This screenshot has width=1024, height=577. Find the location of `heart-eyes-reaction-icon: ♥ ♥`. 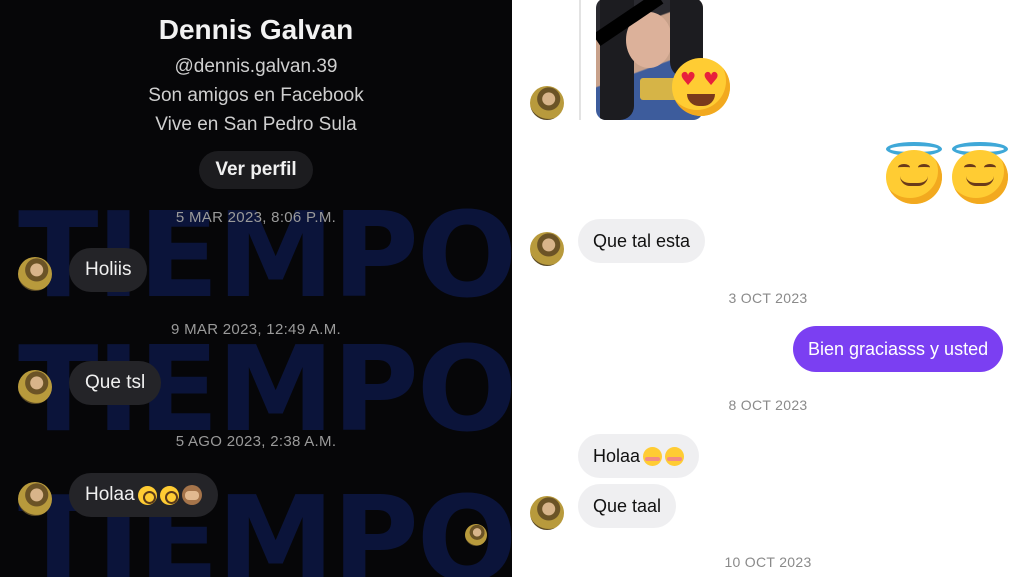

heart-eyes-reaction-icon: ♥ ♥ is located at coordinates (701, 87).